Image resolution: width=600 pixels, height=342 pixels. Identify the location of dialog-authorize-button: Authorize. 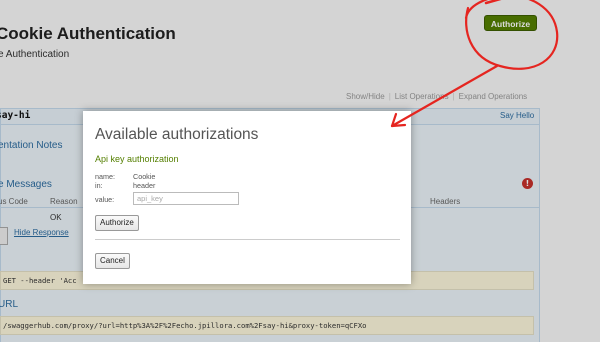
(117, 223).